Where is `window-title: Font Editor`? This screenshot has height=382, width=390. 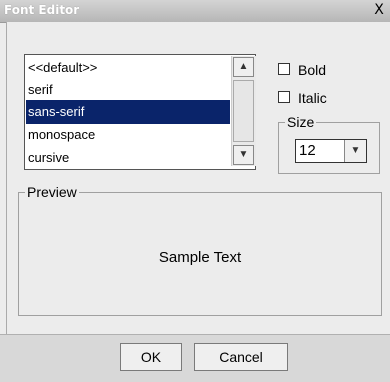 window-title: Font Editor is located at coordinates (42, 10).